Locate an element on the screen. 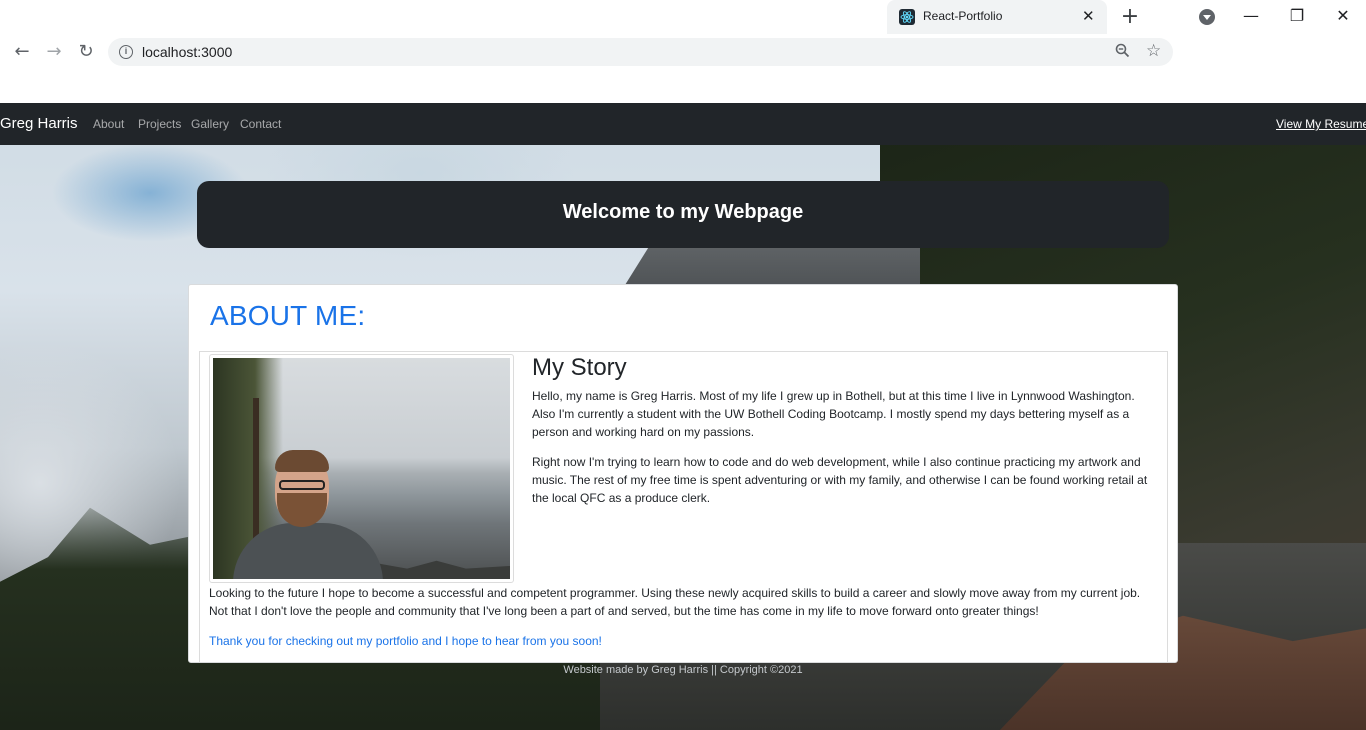 Image resolution: width=1366 pixels, height=730 pixels. profile-photo-frame is located at coordinates (361, 468).